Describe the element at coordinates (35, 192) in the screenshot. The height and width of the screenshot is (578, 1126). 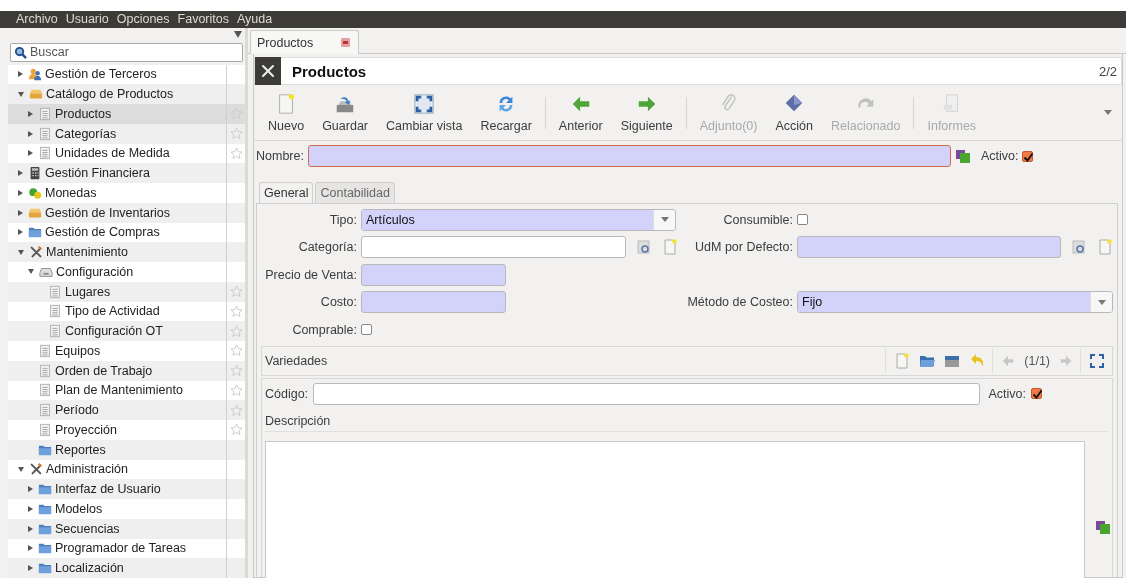
I see `coins-icon` at that location.